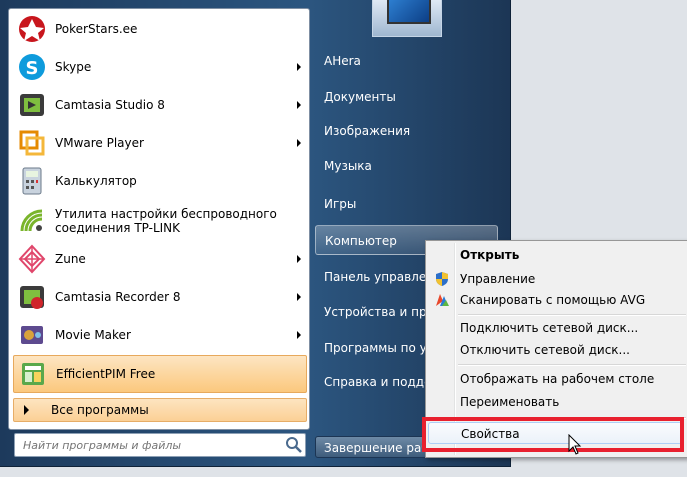  What do you see at coordinates (405, 131) in the screenshot?
I see `place-pictures: Изображения` at bounding box center [405, 131].